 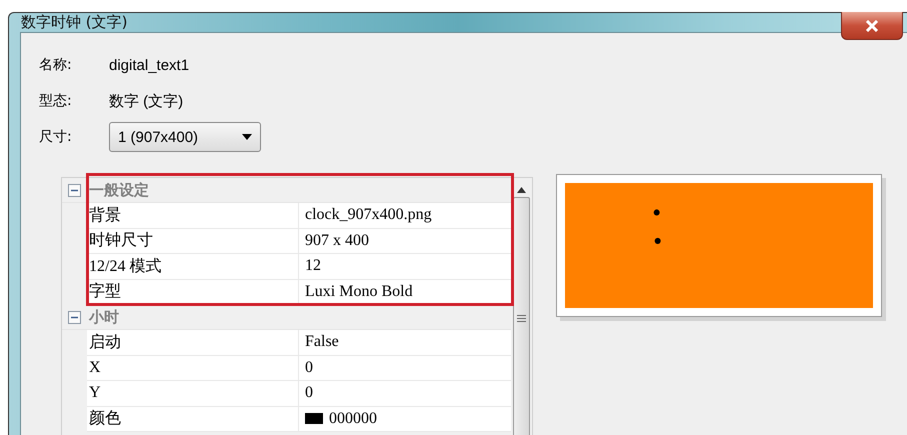 I want to click on category-header: 小时, so click(x=104, y=317).